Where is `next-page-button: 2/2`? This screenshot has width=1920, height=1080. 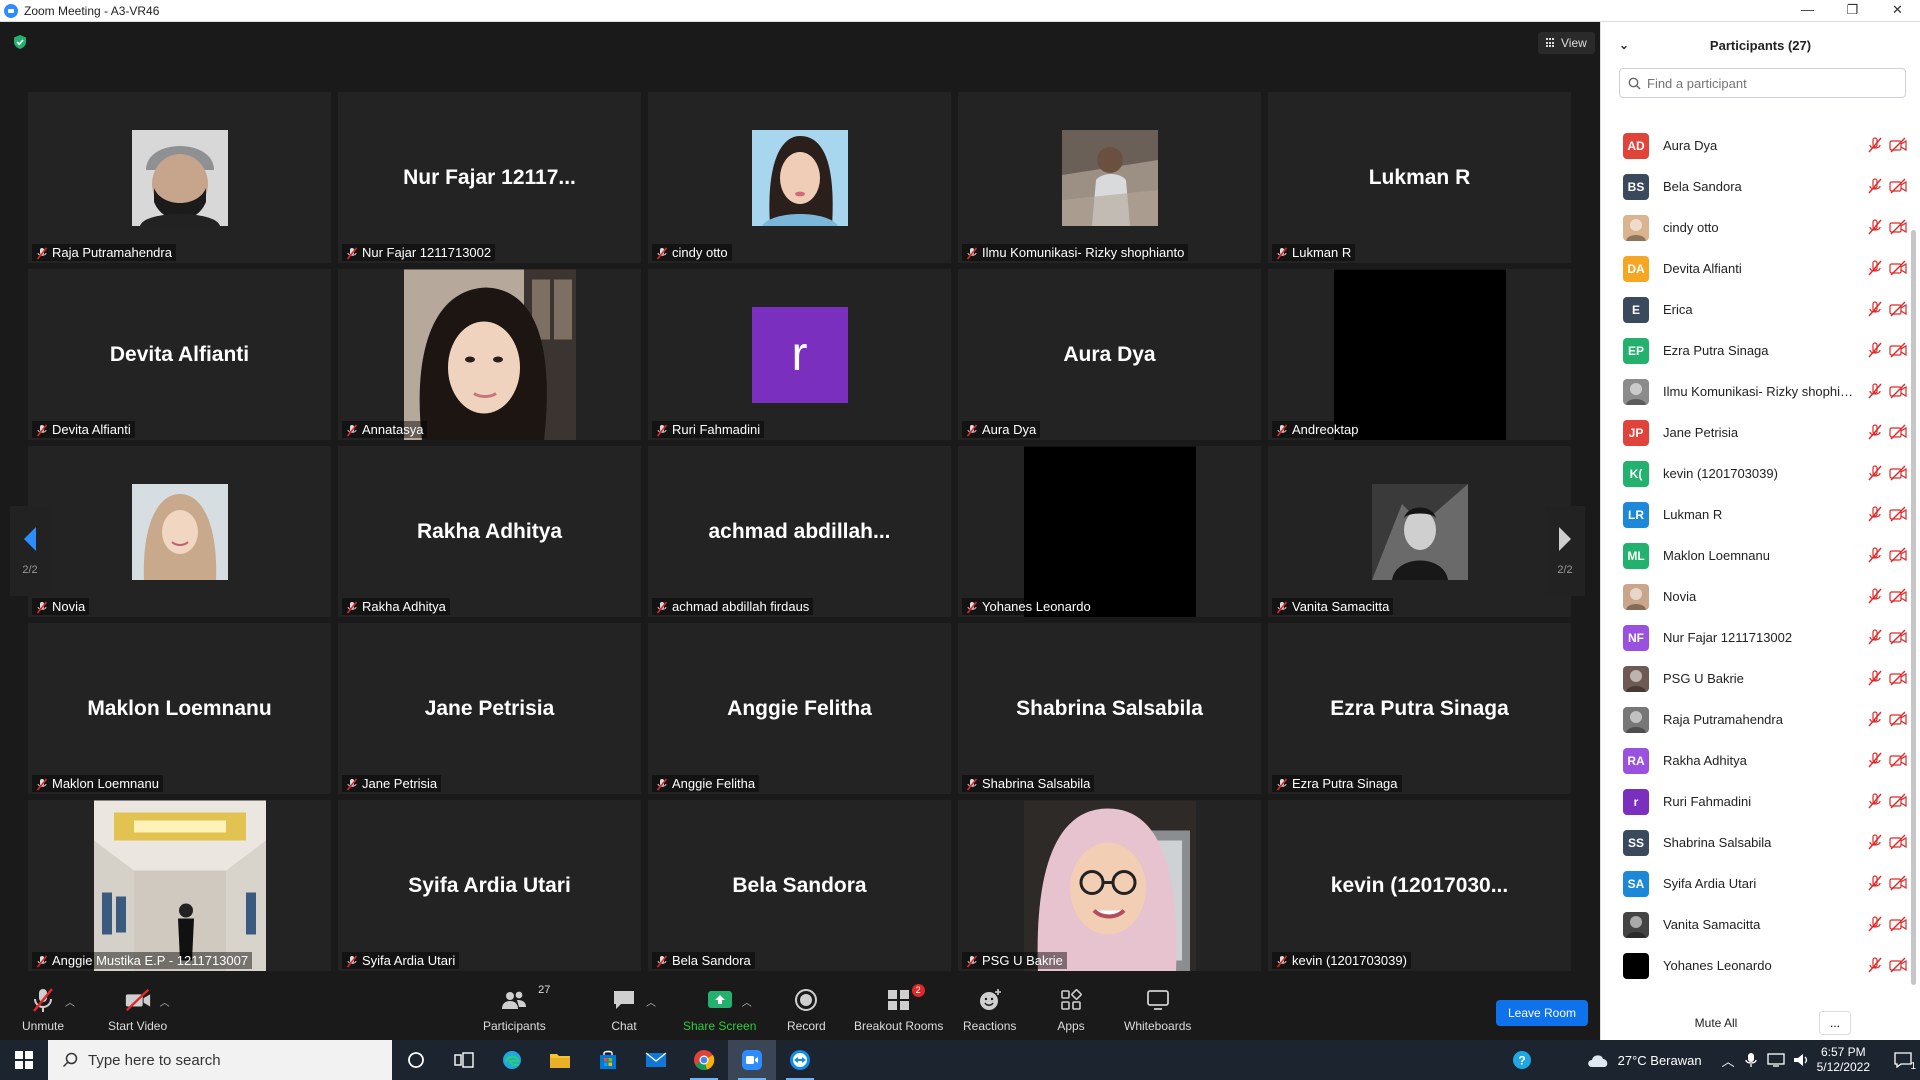 next-page-button: 2/2 is located at coordinates (1565, 551).